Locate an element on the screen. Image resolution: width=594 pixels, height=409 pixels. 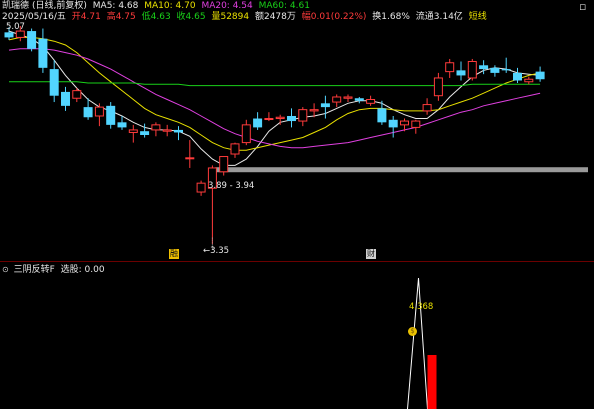
indicator-settings-icon: ⊙ is located at coordinates (5, 269).